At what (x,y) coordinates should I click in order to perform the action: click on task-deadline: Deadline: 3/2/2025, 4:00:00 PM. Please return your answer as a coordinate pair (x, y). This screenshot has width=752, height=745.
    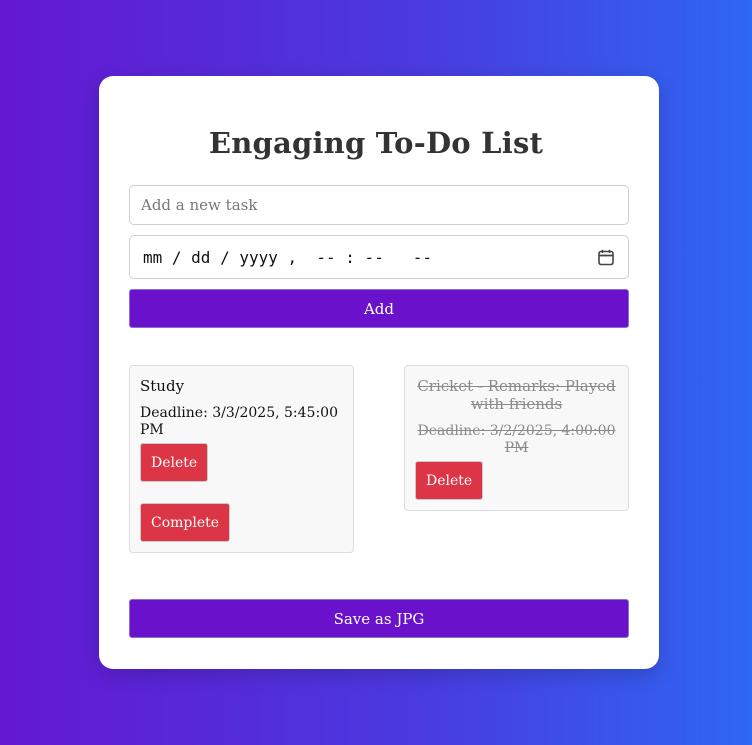
    Looking at the image, I should click on (516, 439).